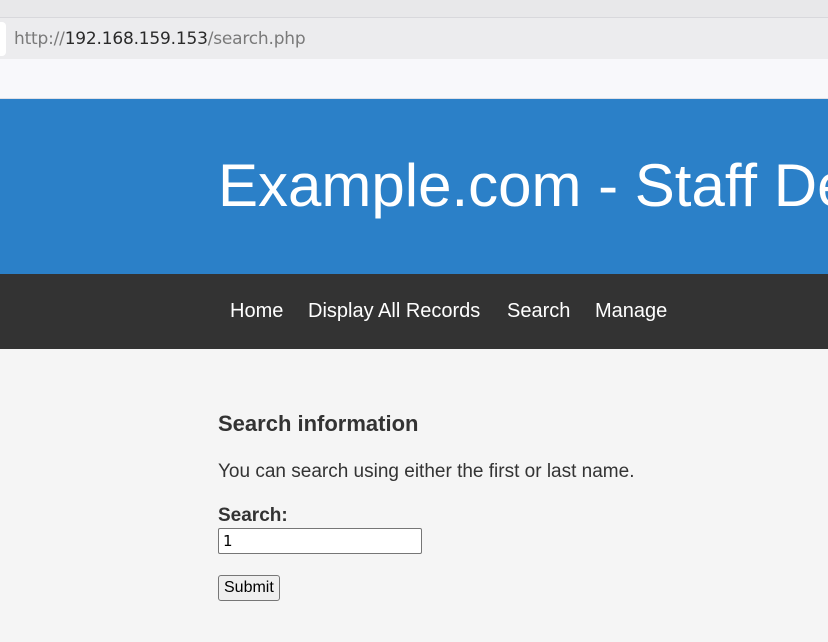 The height and width of the screenshot is (642, 828). Describe the element at coordinates (253, 515) in the screenshot. I see `search-label: Search:` at that location.